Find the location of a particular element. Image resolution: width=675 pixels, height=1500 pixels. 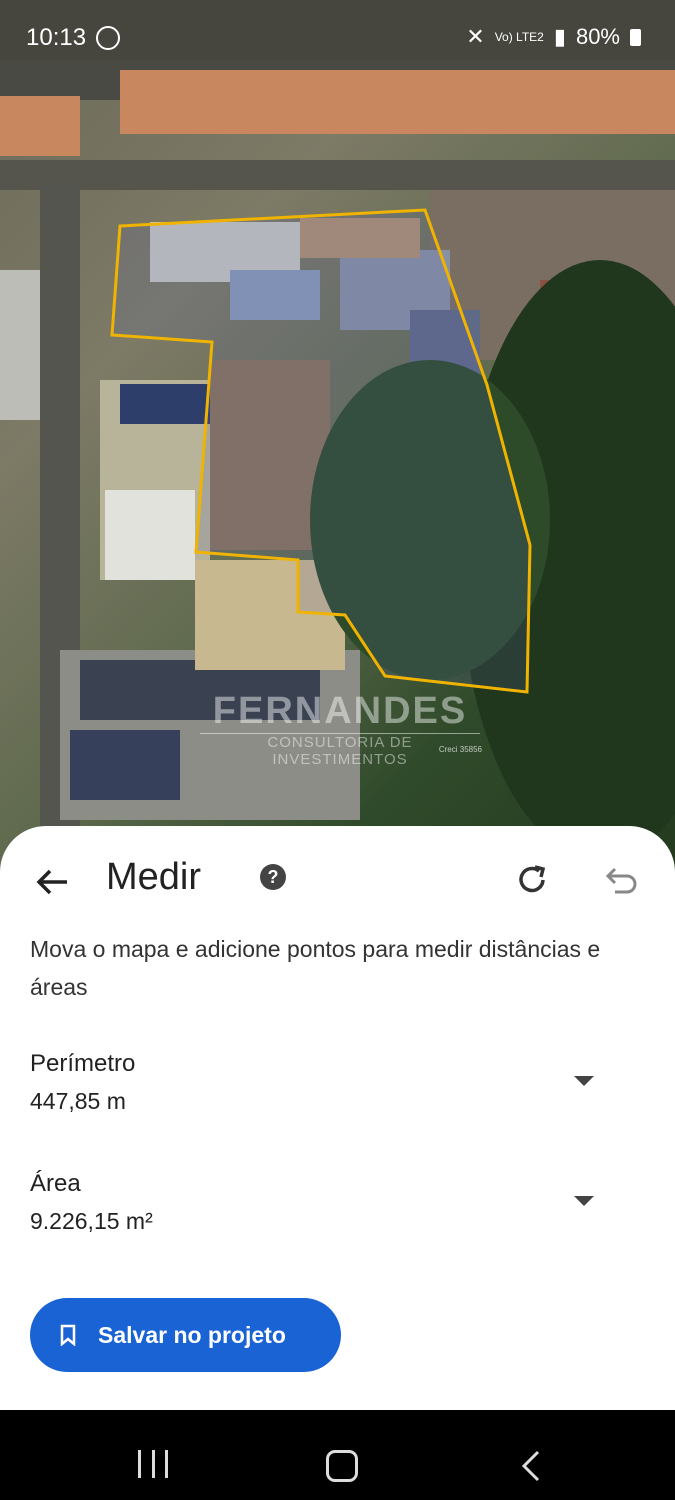

arrow-left-icon is located at coordinates (51, 882).